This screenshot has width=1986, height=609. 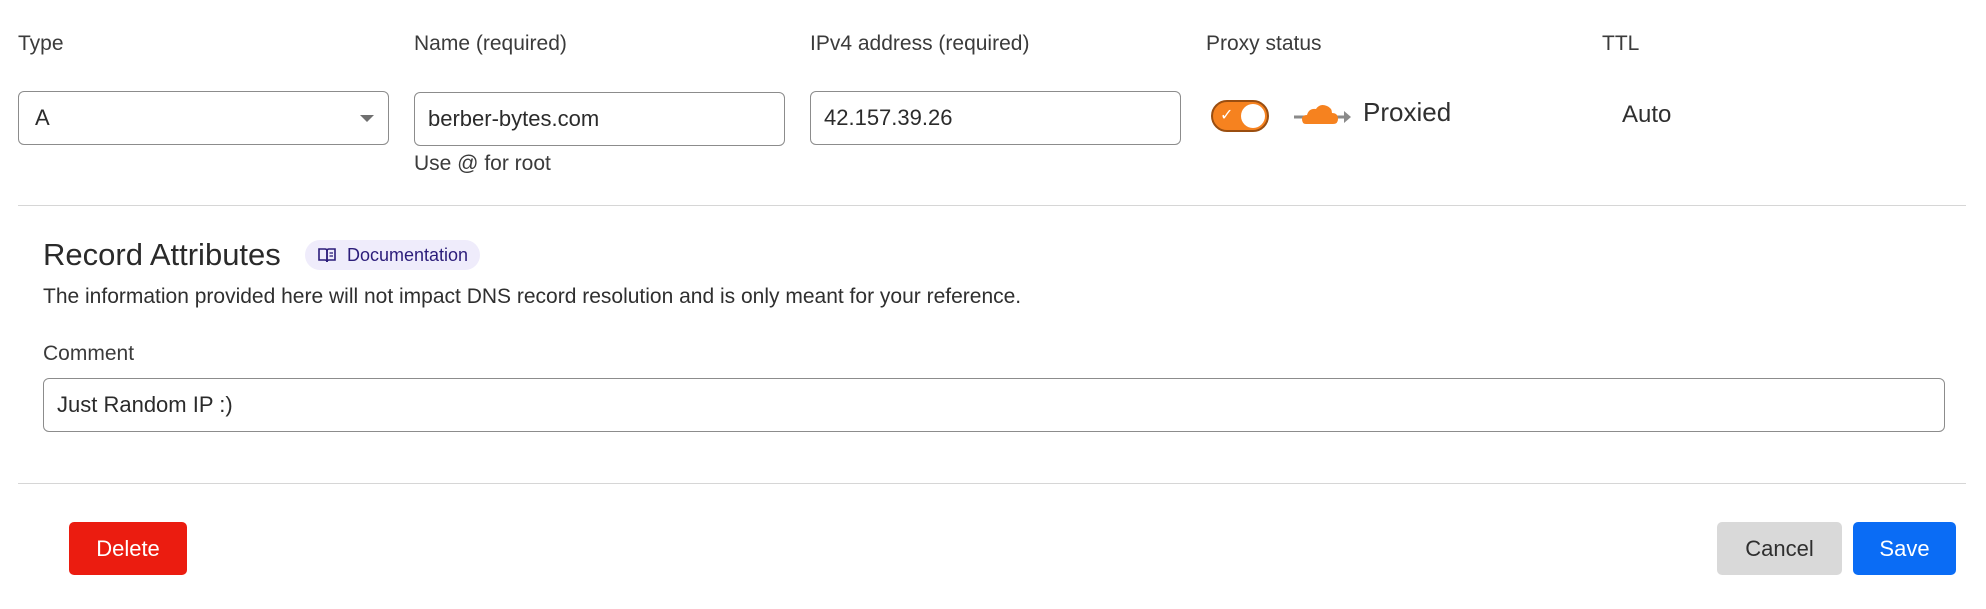 What do you see at coordinates (1904, 548) in the screenshot?
I see `save-button: Save` at bounding box center [1904, 548].